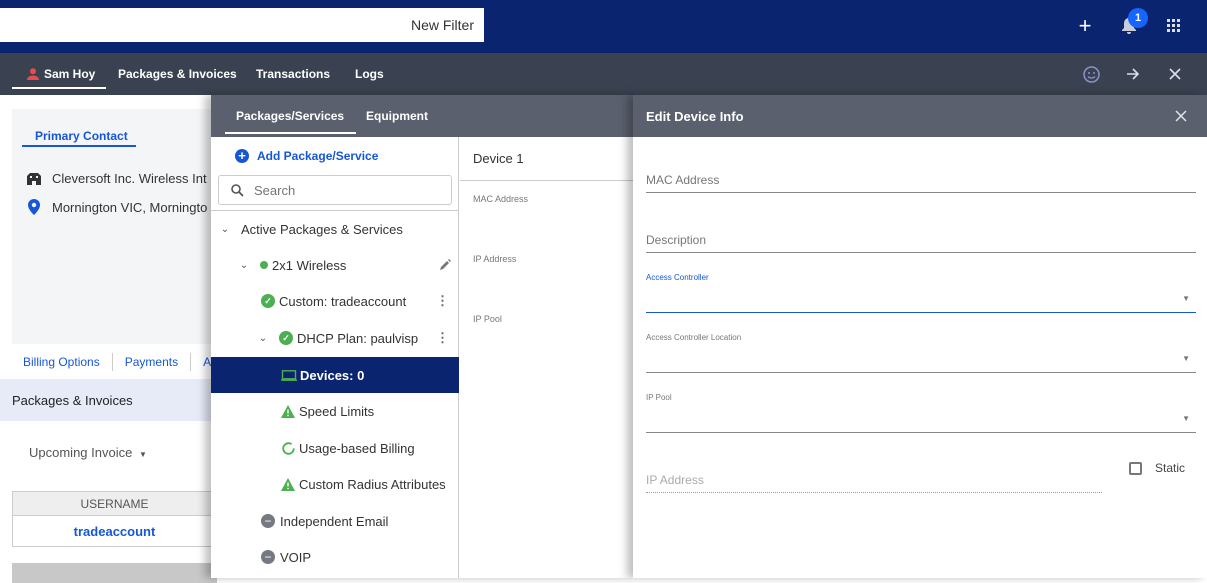 The image size is (1207, 583). What do you see at coordinates (1091, 74) in the screenshot?
I see `smiley-icon` at bounding box center [1091, 74].